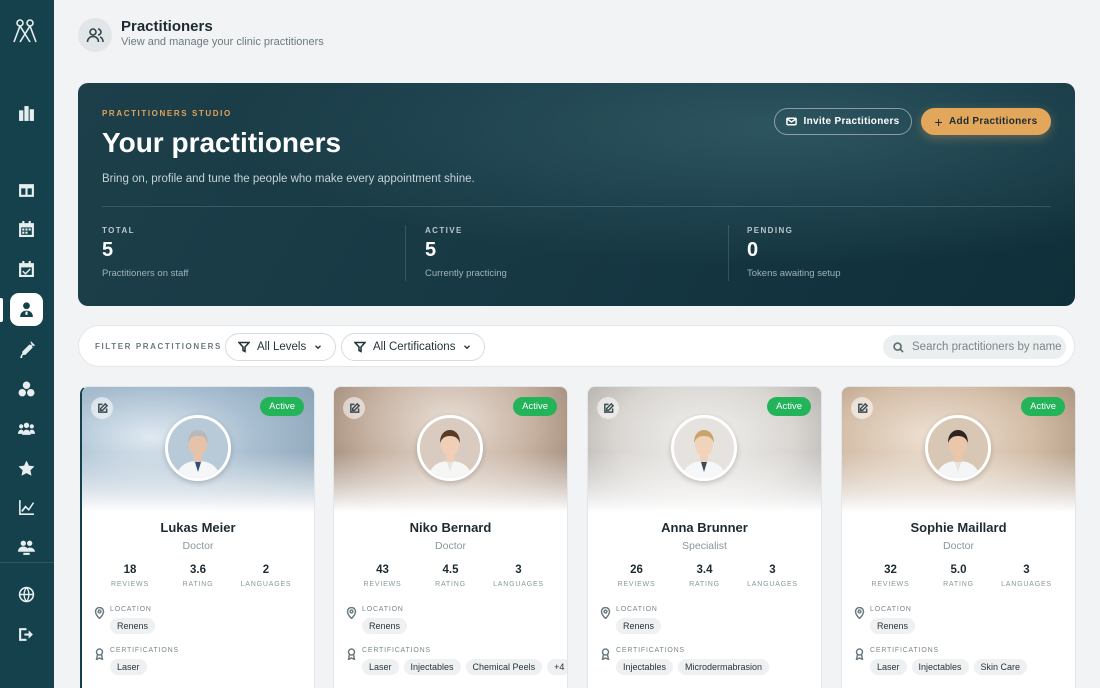 This screenshot has height=688, width=1100. Describe the element at coordinates (958, 527) in the screenshot. I see `practitioner-name: Sophie Maillard` at that location.